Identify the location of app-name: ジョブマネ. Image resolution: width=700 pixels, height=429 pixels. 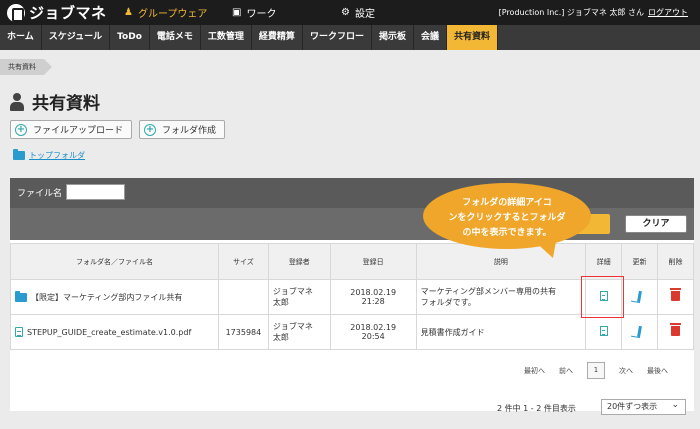
(68, 13).